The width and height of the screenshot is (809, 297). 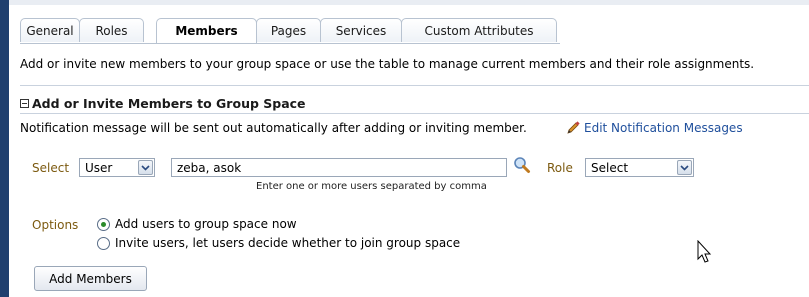 I want to click on tab-general: General, so click(x=50, y=30).